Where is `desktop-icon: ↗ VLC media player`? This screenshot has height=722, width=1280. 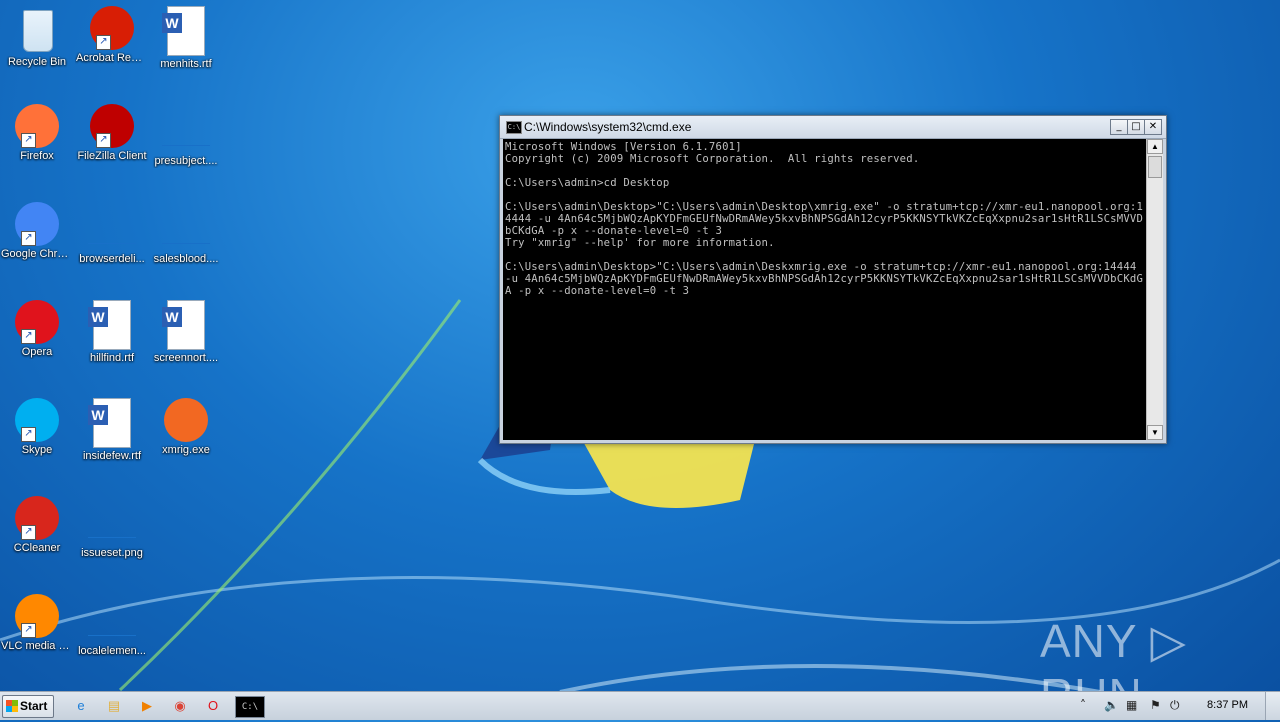 desktop-icon: ↗ VLC media player is located at coordinates (37, 620).